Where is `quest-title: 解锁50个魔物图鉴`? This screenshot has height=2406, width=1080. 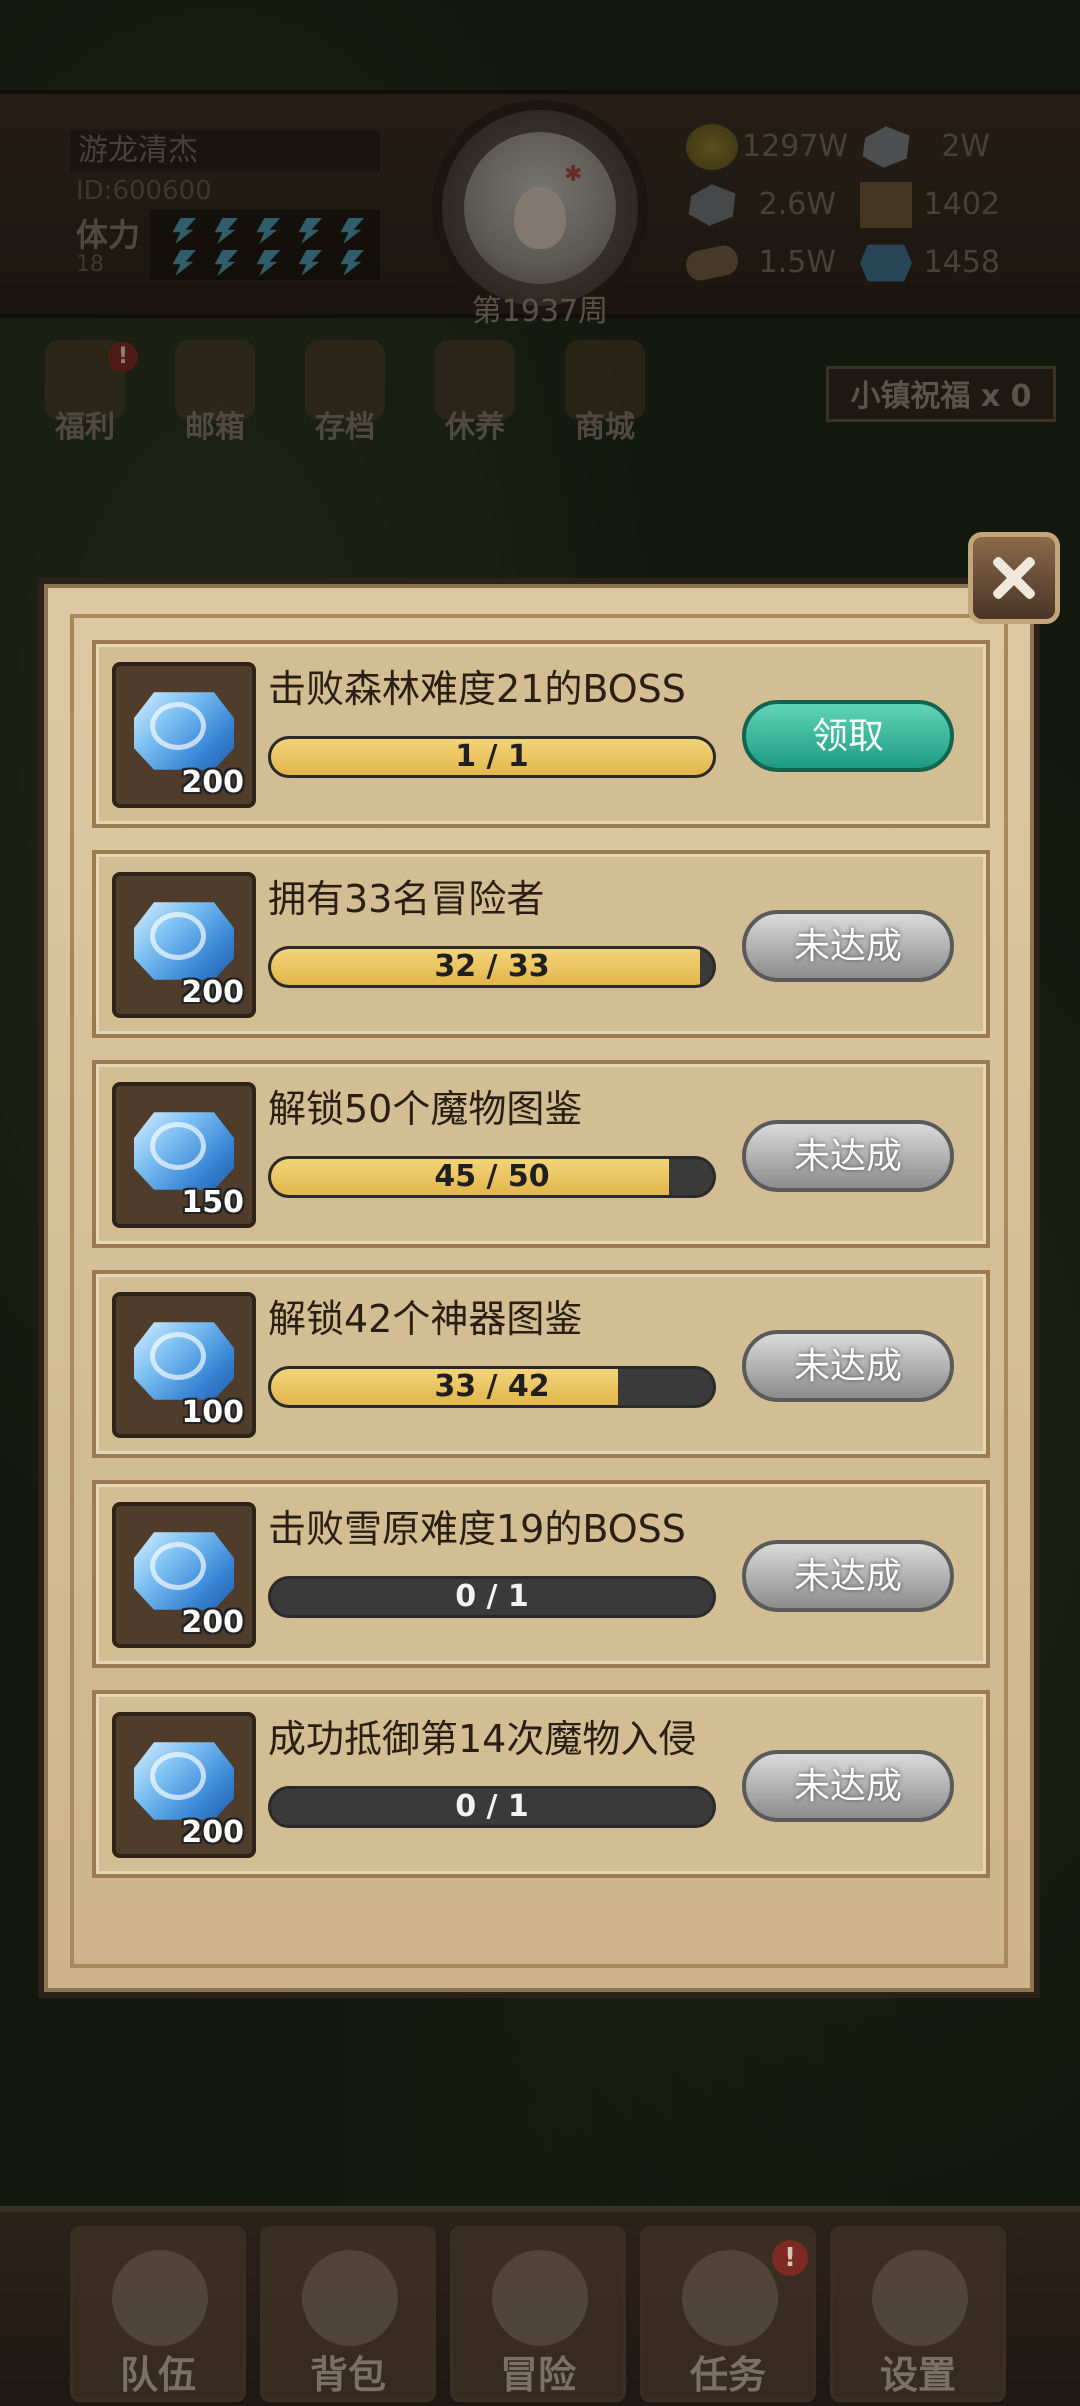
quest-title: 解锁50个魔物图鉴 is located at coordinates (425, 1109).